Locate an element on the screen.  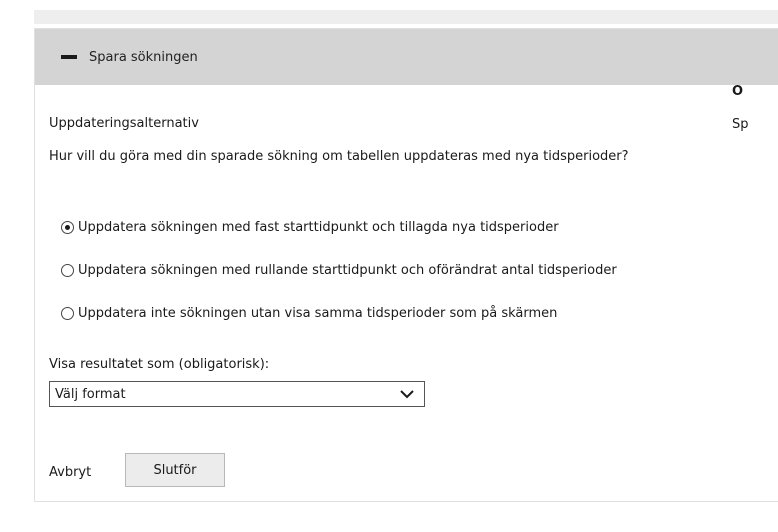
save-search-header: Spara sökningen is located at coordinates (406, 57).